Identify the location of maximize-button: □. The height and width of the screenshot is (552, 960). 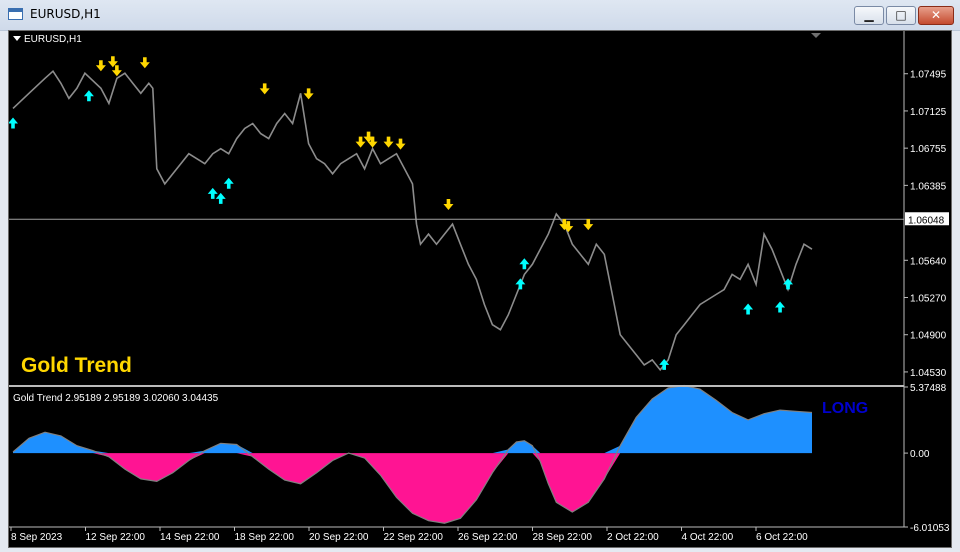
(901, 15).